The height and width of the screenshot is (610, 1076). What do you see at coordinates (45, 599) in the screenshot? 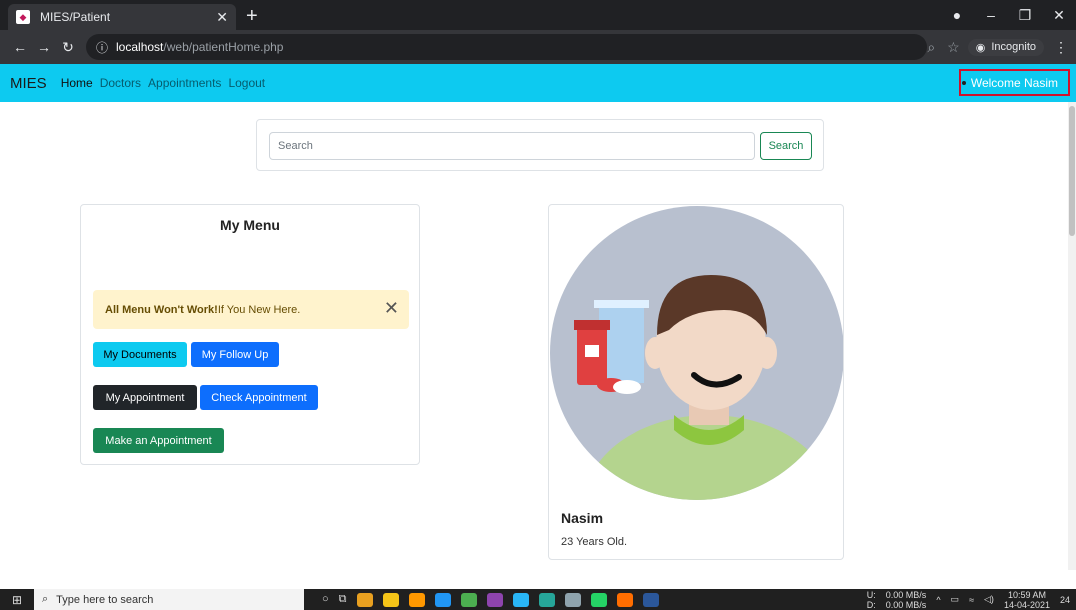
I see `search-icon: ⌕` at bounding box center [45, 599].